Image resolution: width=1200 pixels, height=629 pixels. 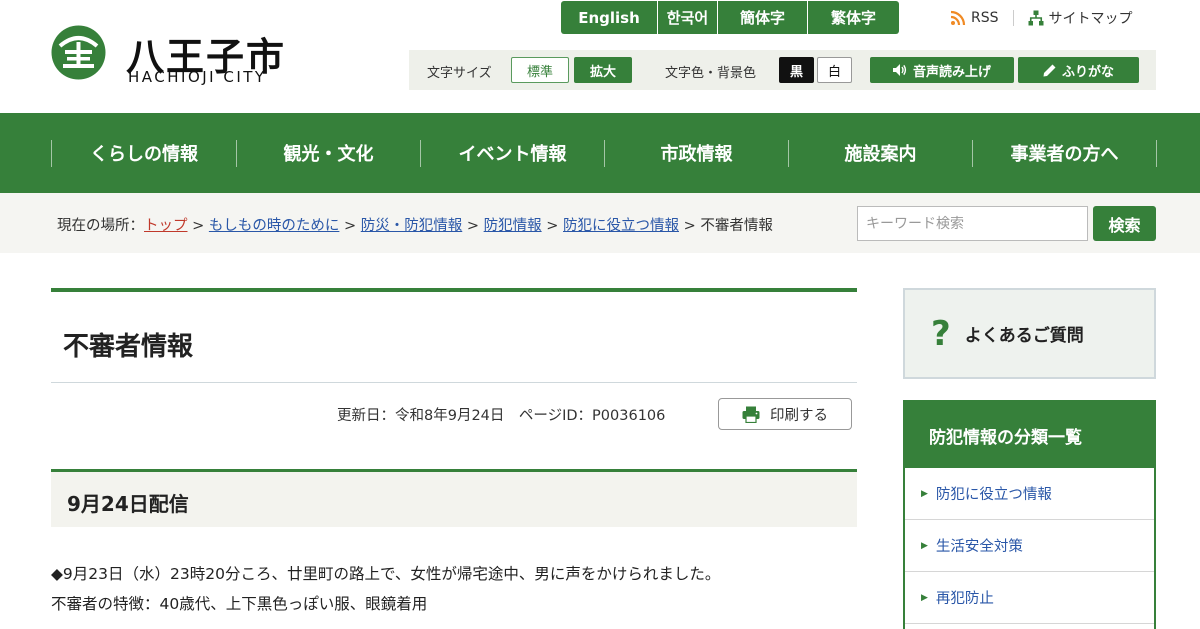 What do you see at coordinates (412, 226) in the screenshot?
I see `breadcrumb-link-disaster-crime: 防災・防犯情報` at bounding box center [412, 226].